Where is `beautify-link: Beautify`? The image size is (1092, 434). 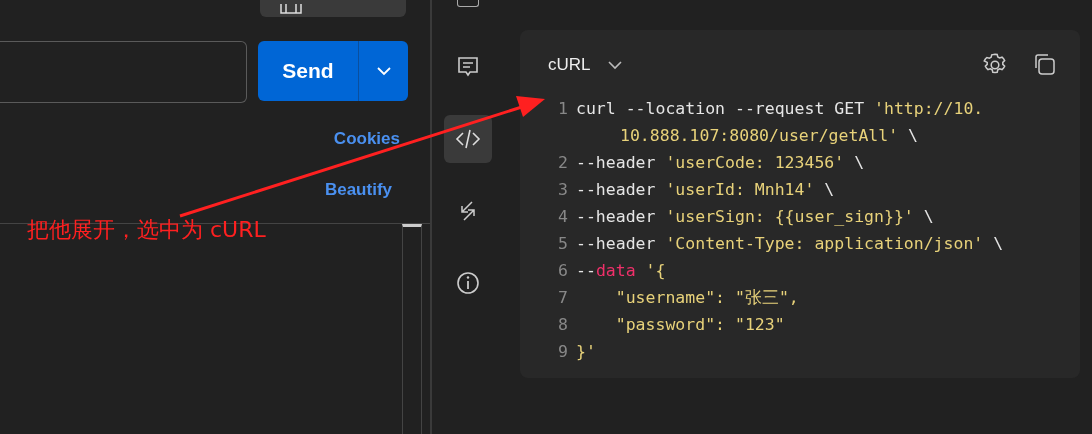
beautify-link: Beautify is located at coordinates (358, 190).